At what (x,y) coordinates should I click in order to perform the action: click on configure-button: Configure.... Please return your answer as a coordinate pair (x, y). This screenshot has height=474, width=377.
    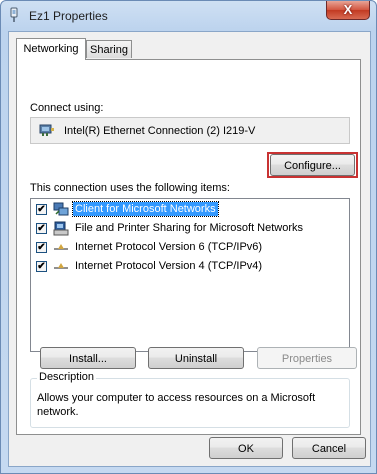
    Looking at the image, I should click on (312, 165).